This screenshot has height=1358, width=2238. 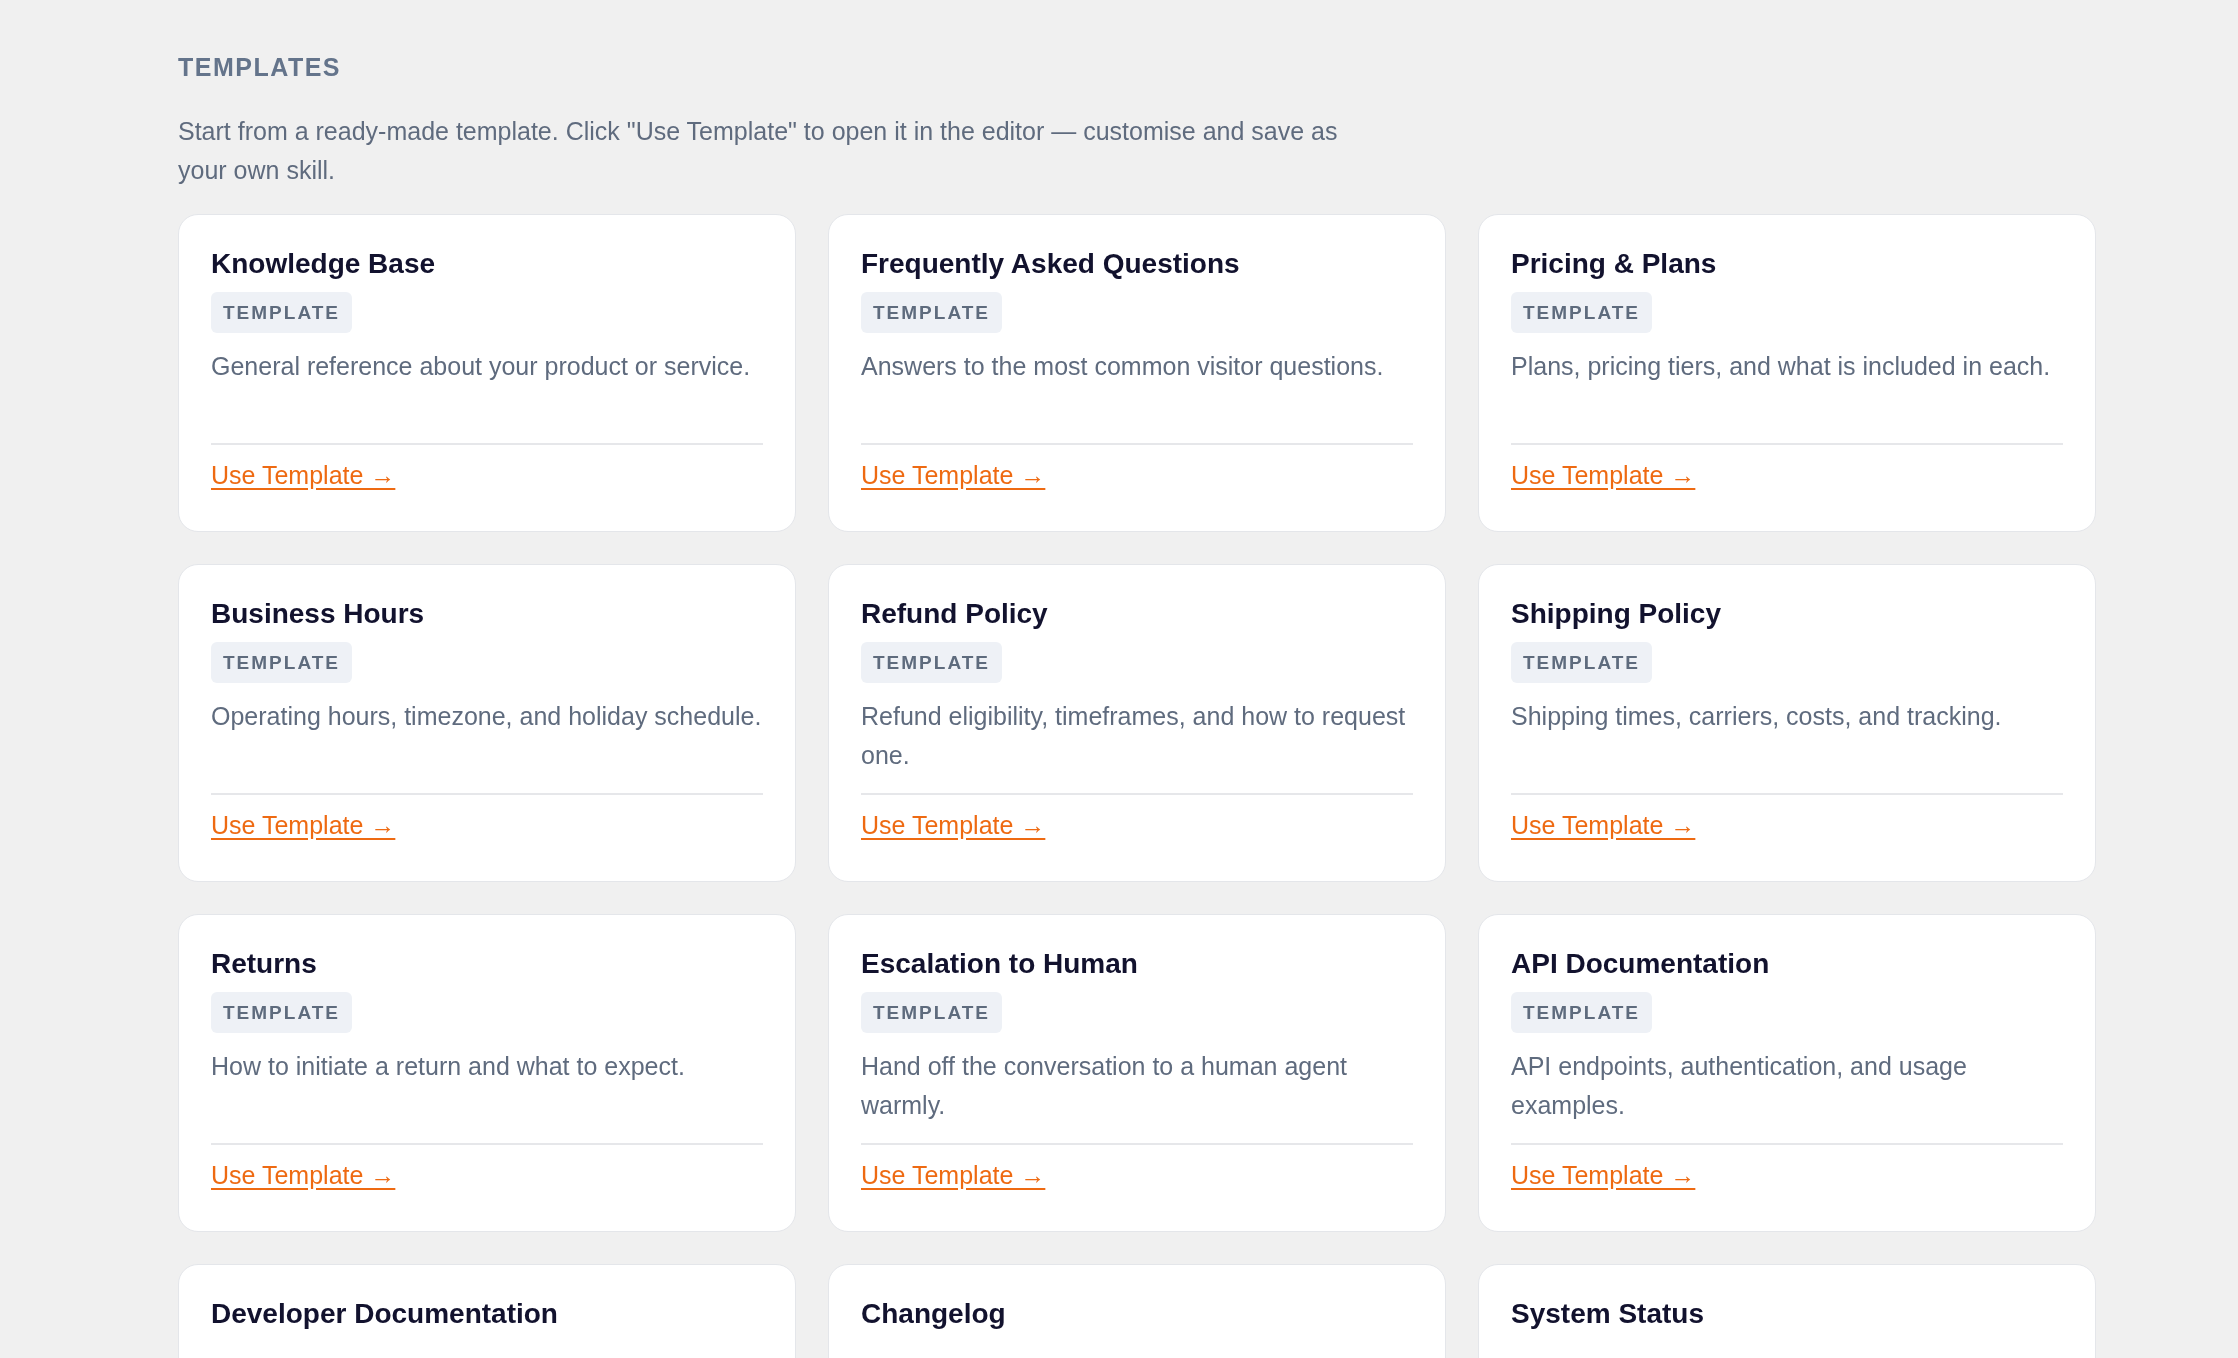 I want to click on card-description: How to initiate a return and what to expect., so click(x=448, y=1066).